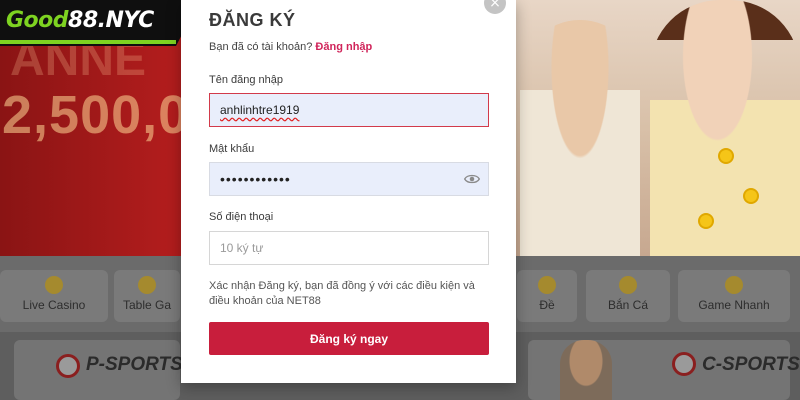 The image size is (800, 400). Describe the element at coordinates (134, 364) in the screenshot. I see `p-sports-label: P-SPORTS` at that location.